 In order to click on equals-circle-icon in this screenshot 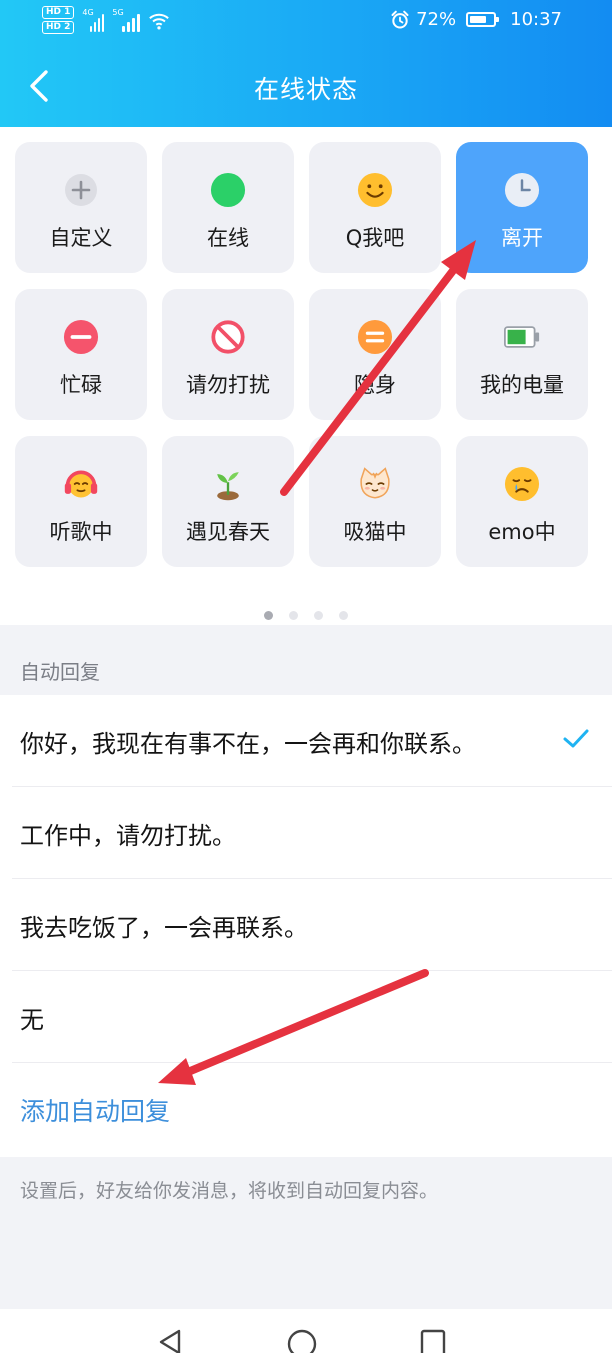, I will do `click(375, 337)`.